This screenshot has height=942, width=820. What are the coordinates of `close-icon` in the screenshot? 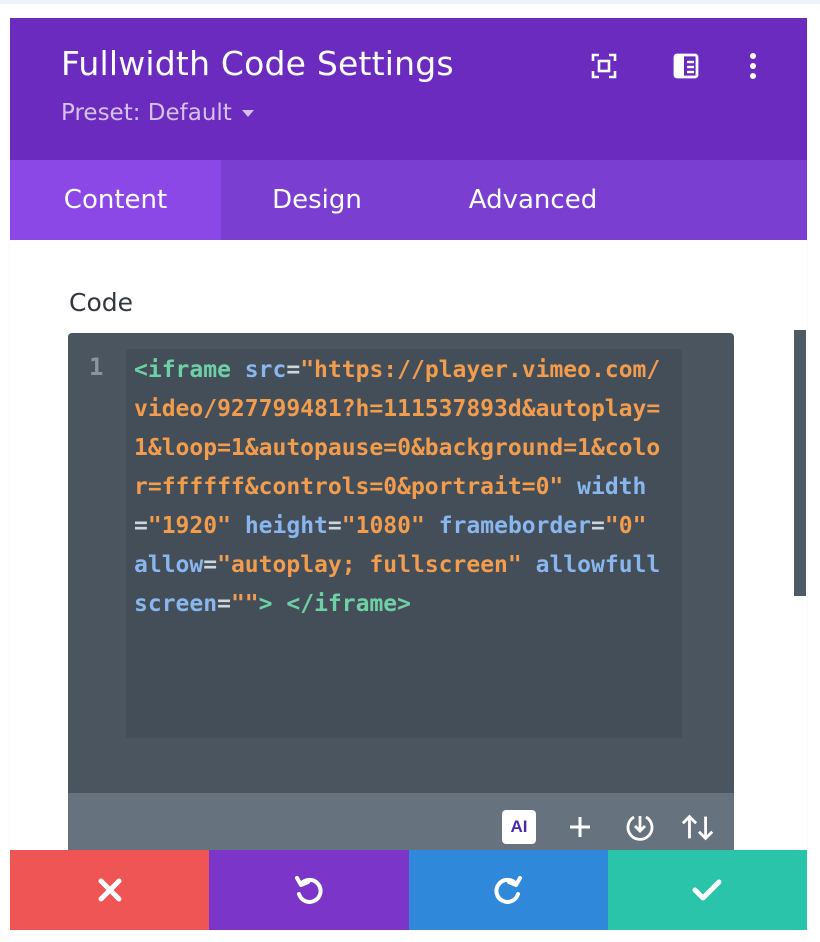 It's located at (110, 890).